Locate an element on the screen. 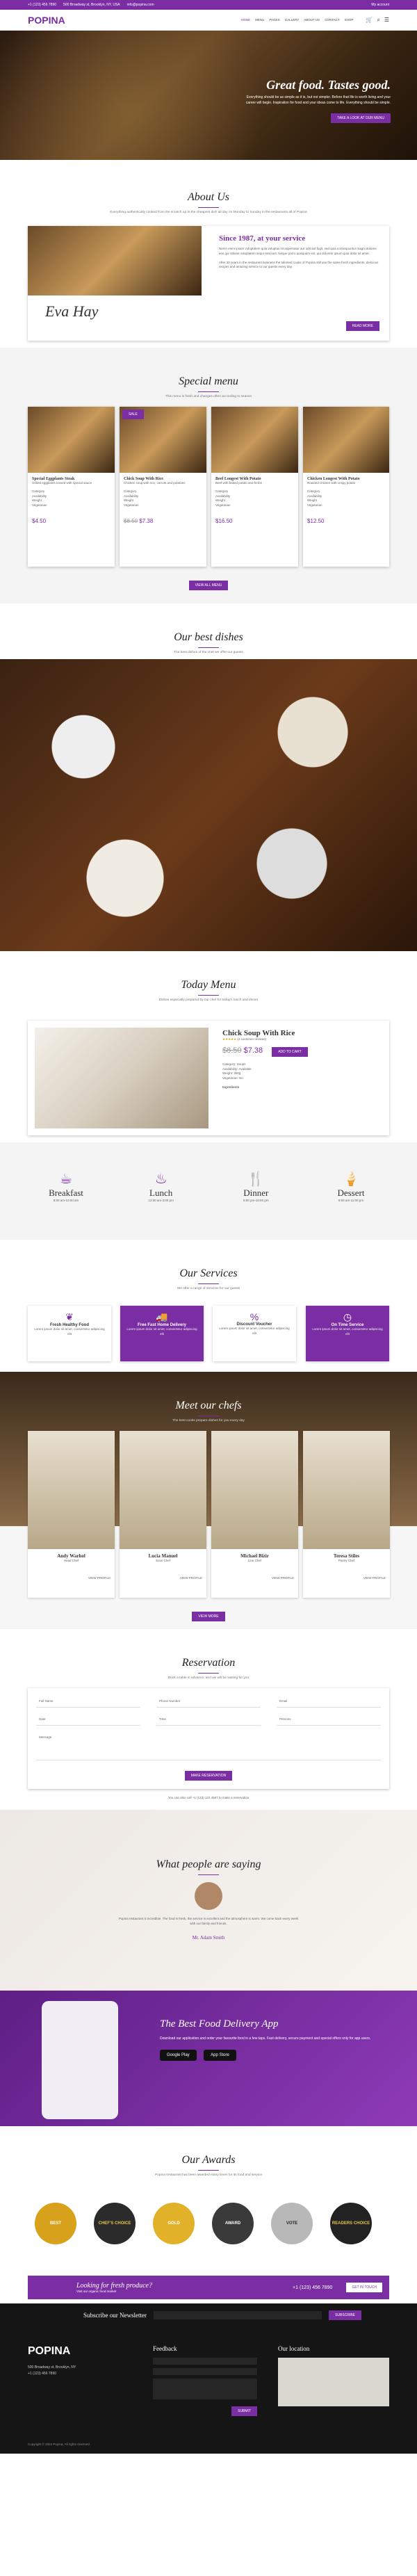 The image size is (417, 2576). cart-icon: 🛒 is located at coordinates (369, 20).